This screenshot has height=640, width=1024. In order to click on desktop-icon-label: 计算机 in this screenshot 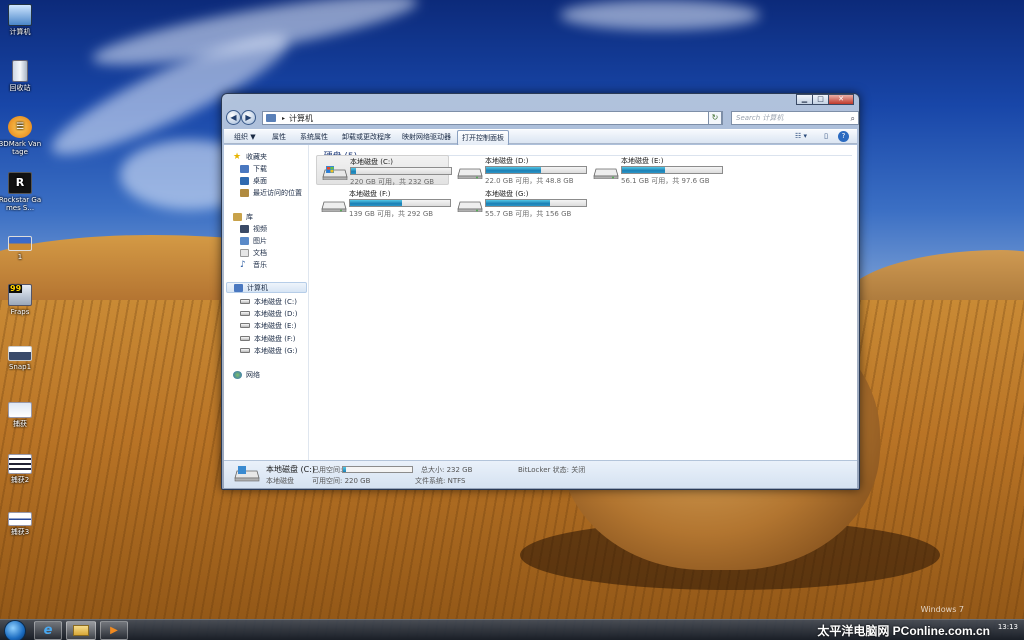, I will do `click(20, 32)`.